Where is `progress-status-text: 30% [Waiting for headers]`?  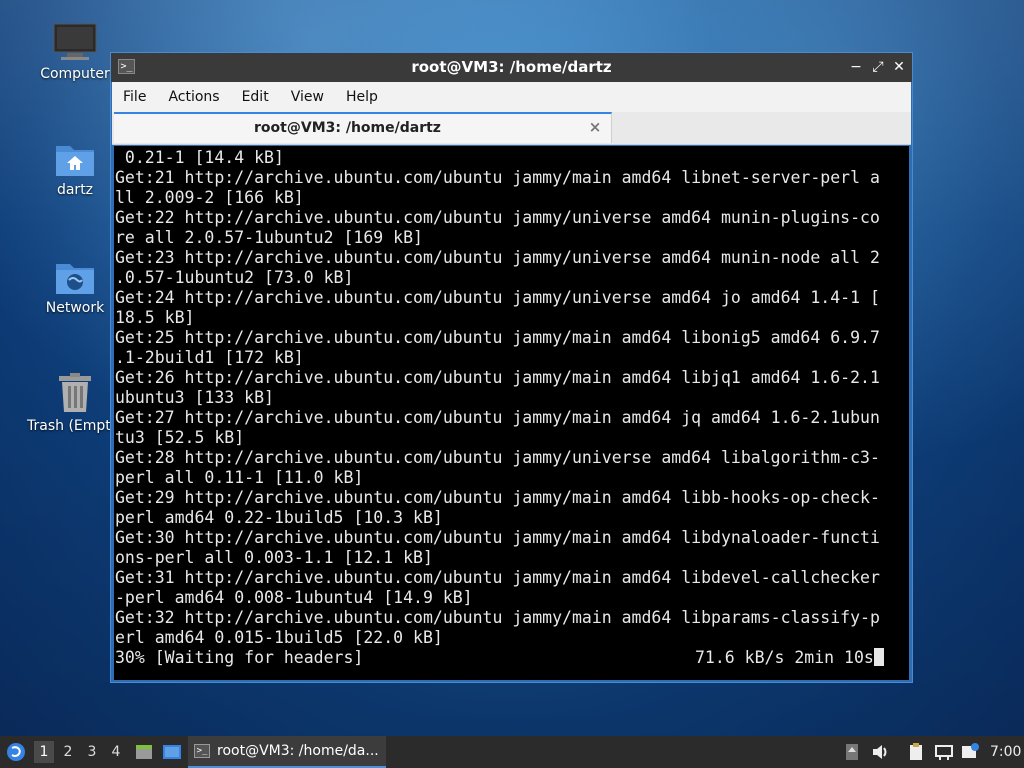 progress-status-text: 30% [Waiting for headers] is located at coordinates (239, 657).